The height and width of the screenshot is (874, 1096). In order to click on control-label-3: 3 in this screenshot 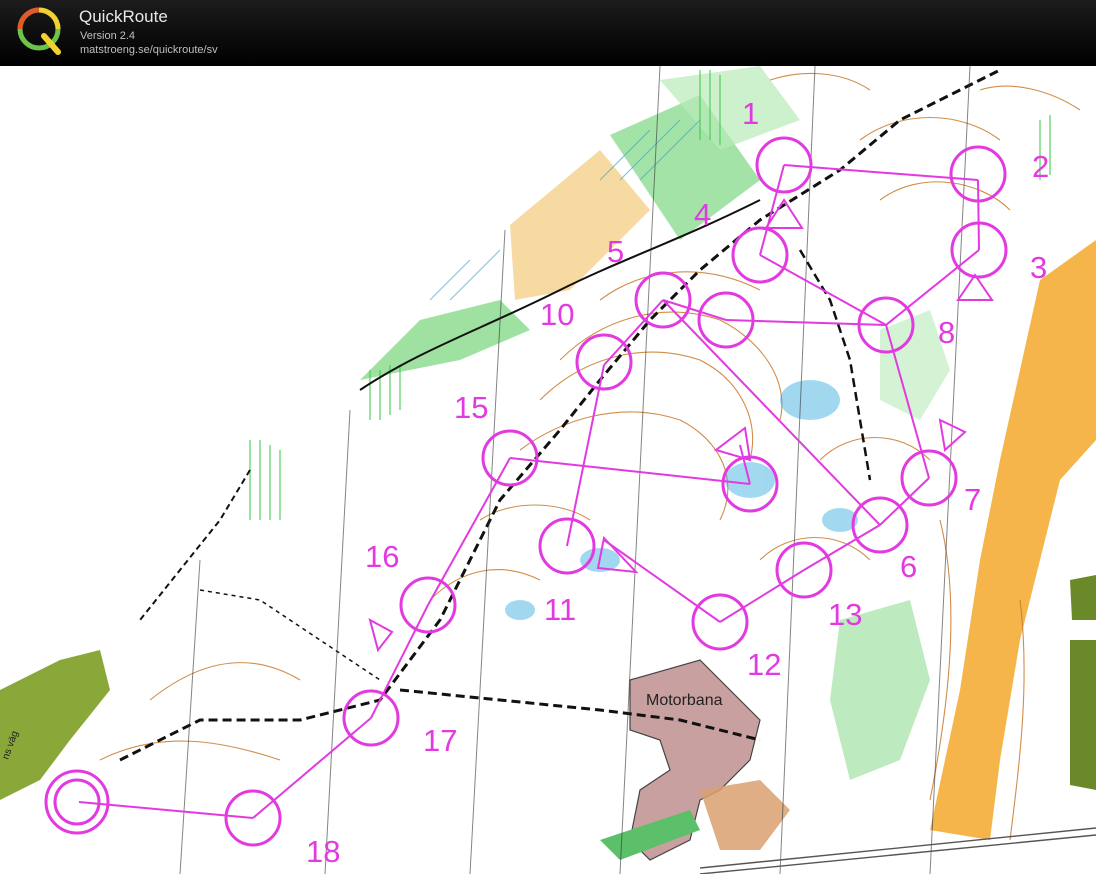, I will do `click(1038, 267)`.